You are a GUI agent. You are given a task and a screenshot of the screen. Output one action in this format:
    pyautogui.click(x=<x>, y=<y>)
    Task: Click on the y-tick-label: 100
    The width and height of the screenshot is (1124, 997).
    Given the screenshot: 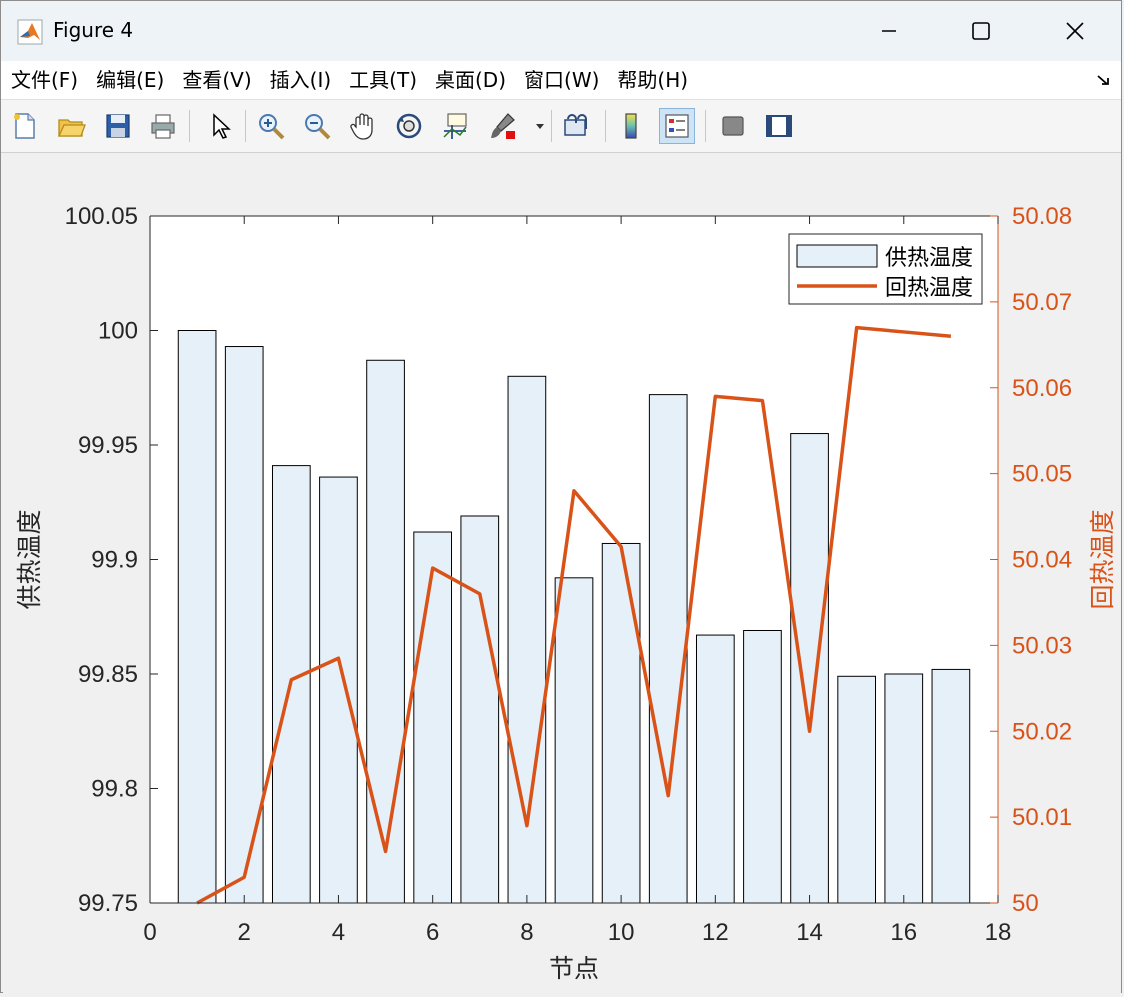 What is the action you would take?
    pyautogui.click(x=118, y=331)
    